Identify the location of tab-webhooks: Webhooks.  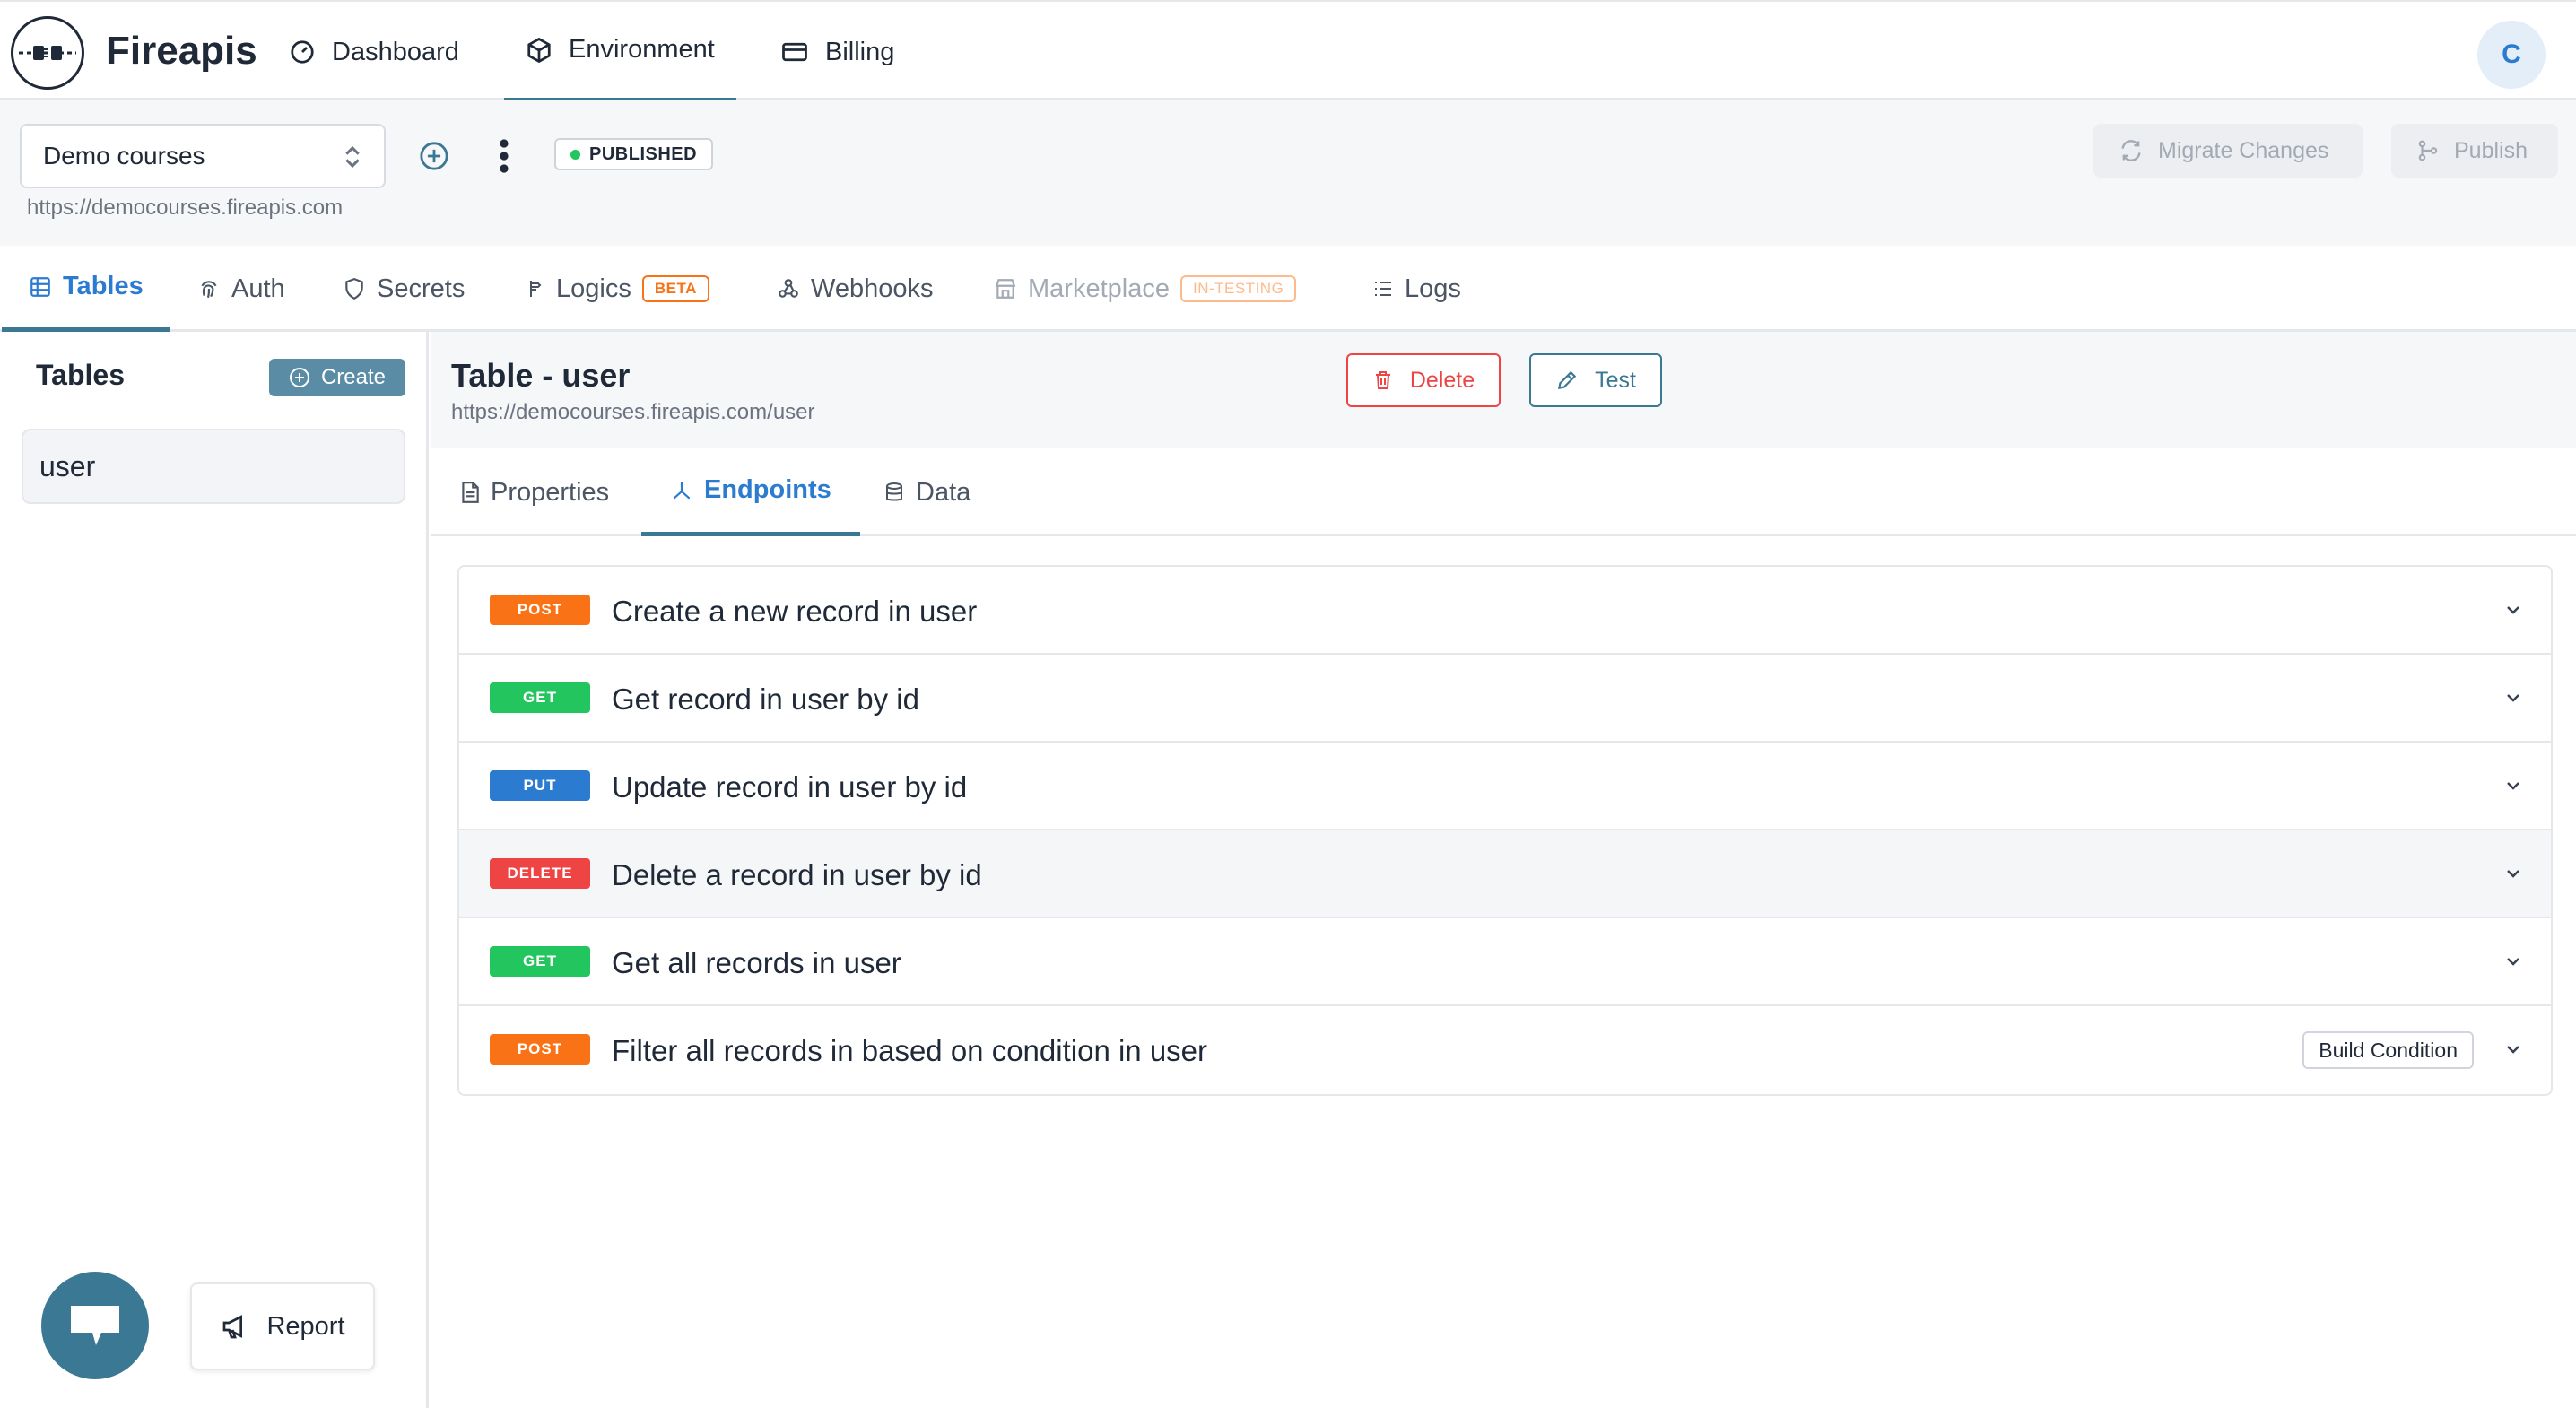
(855, 289).